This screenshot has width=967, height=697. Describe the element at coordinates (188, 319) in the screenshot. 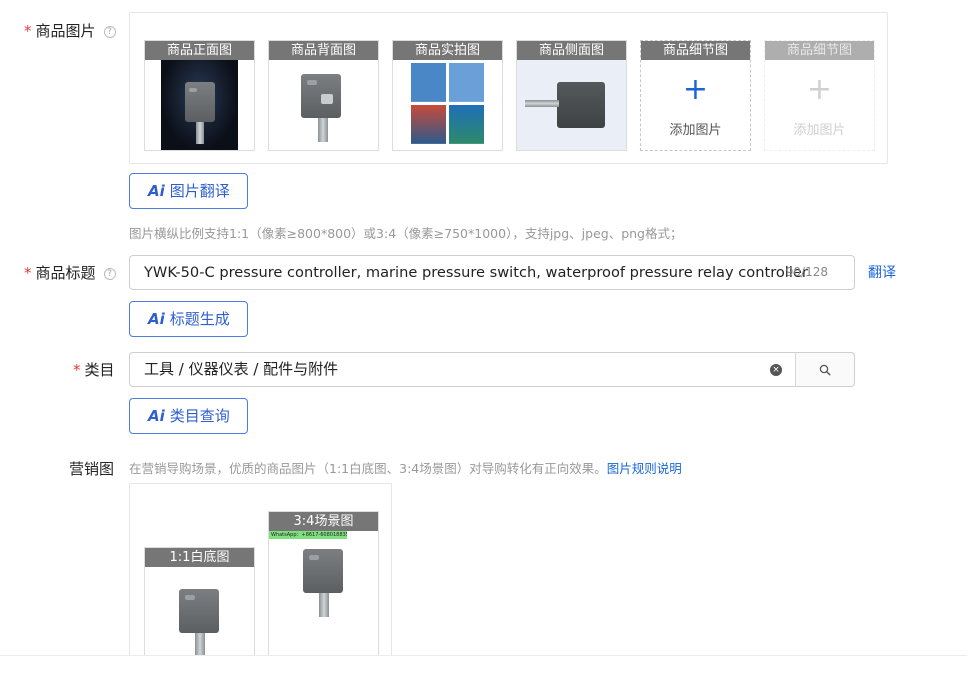

I see `title-generate-button: Ai 标题生成` at that location.